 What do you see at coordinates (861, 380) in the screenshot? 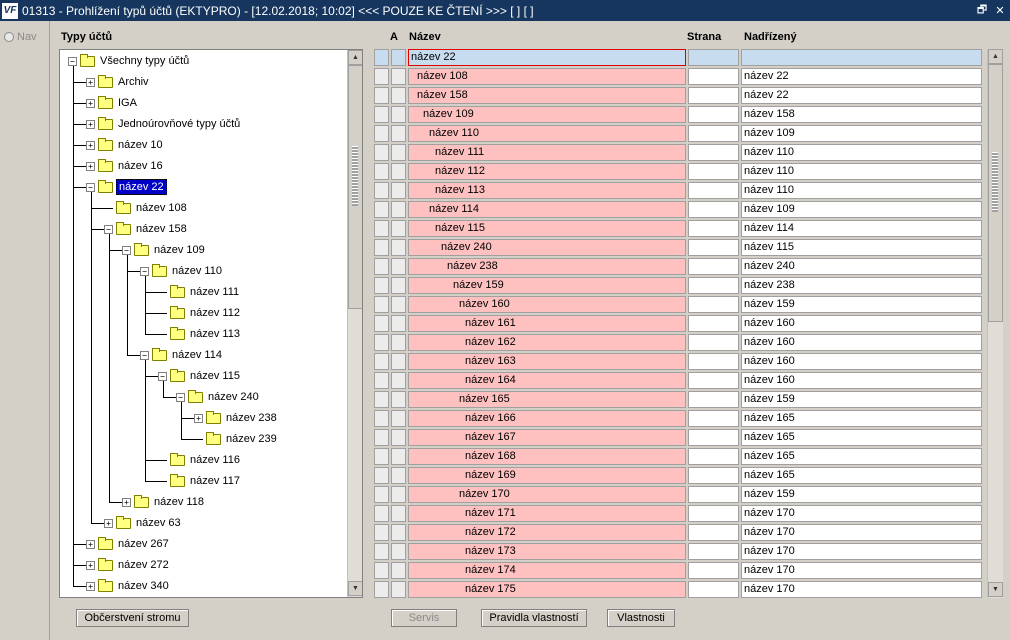
I see `nadrizeny-cell: název 160` at bounding box center [861, 380].